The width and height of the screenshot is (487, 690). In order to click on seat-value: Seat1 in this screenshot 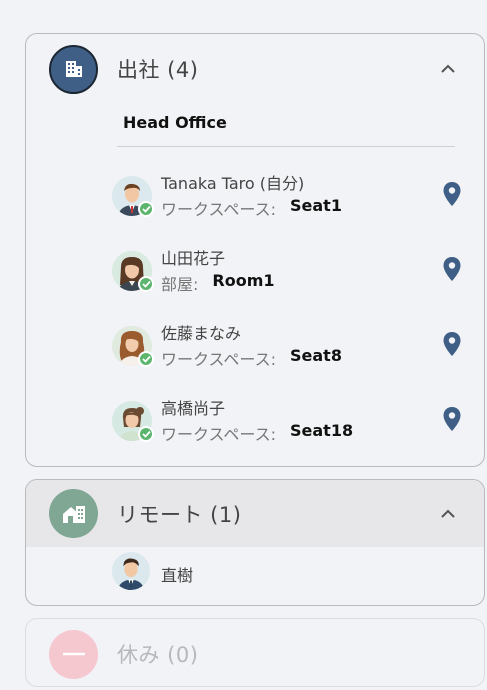, I will do `click(316, 205)`.